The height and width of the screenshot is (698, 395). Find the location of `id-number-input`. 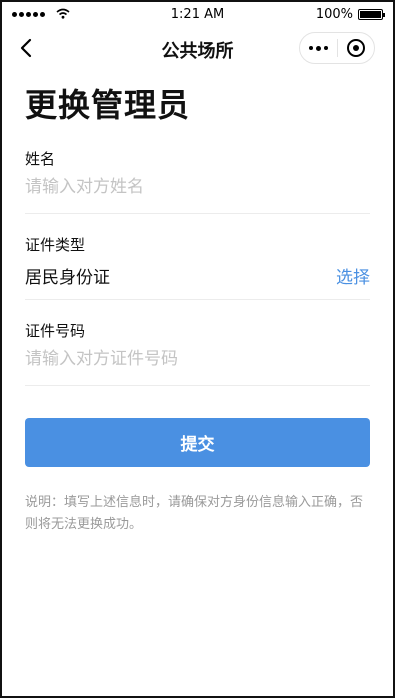

id-number-input is located at coordinates (197, 359).